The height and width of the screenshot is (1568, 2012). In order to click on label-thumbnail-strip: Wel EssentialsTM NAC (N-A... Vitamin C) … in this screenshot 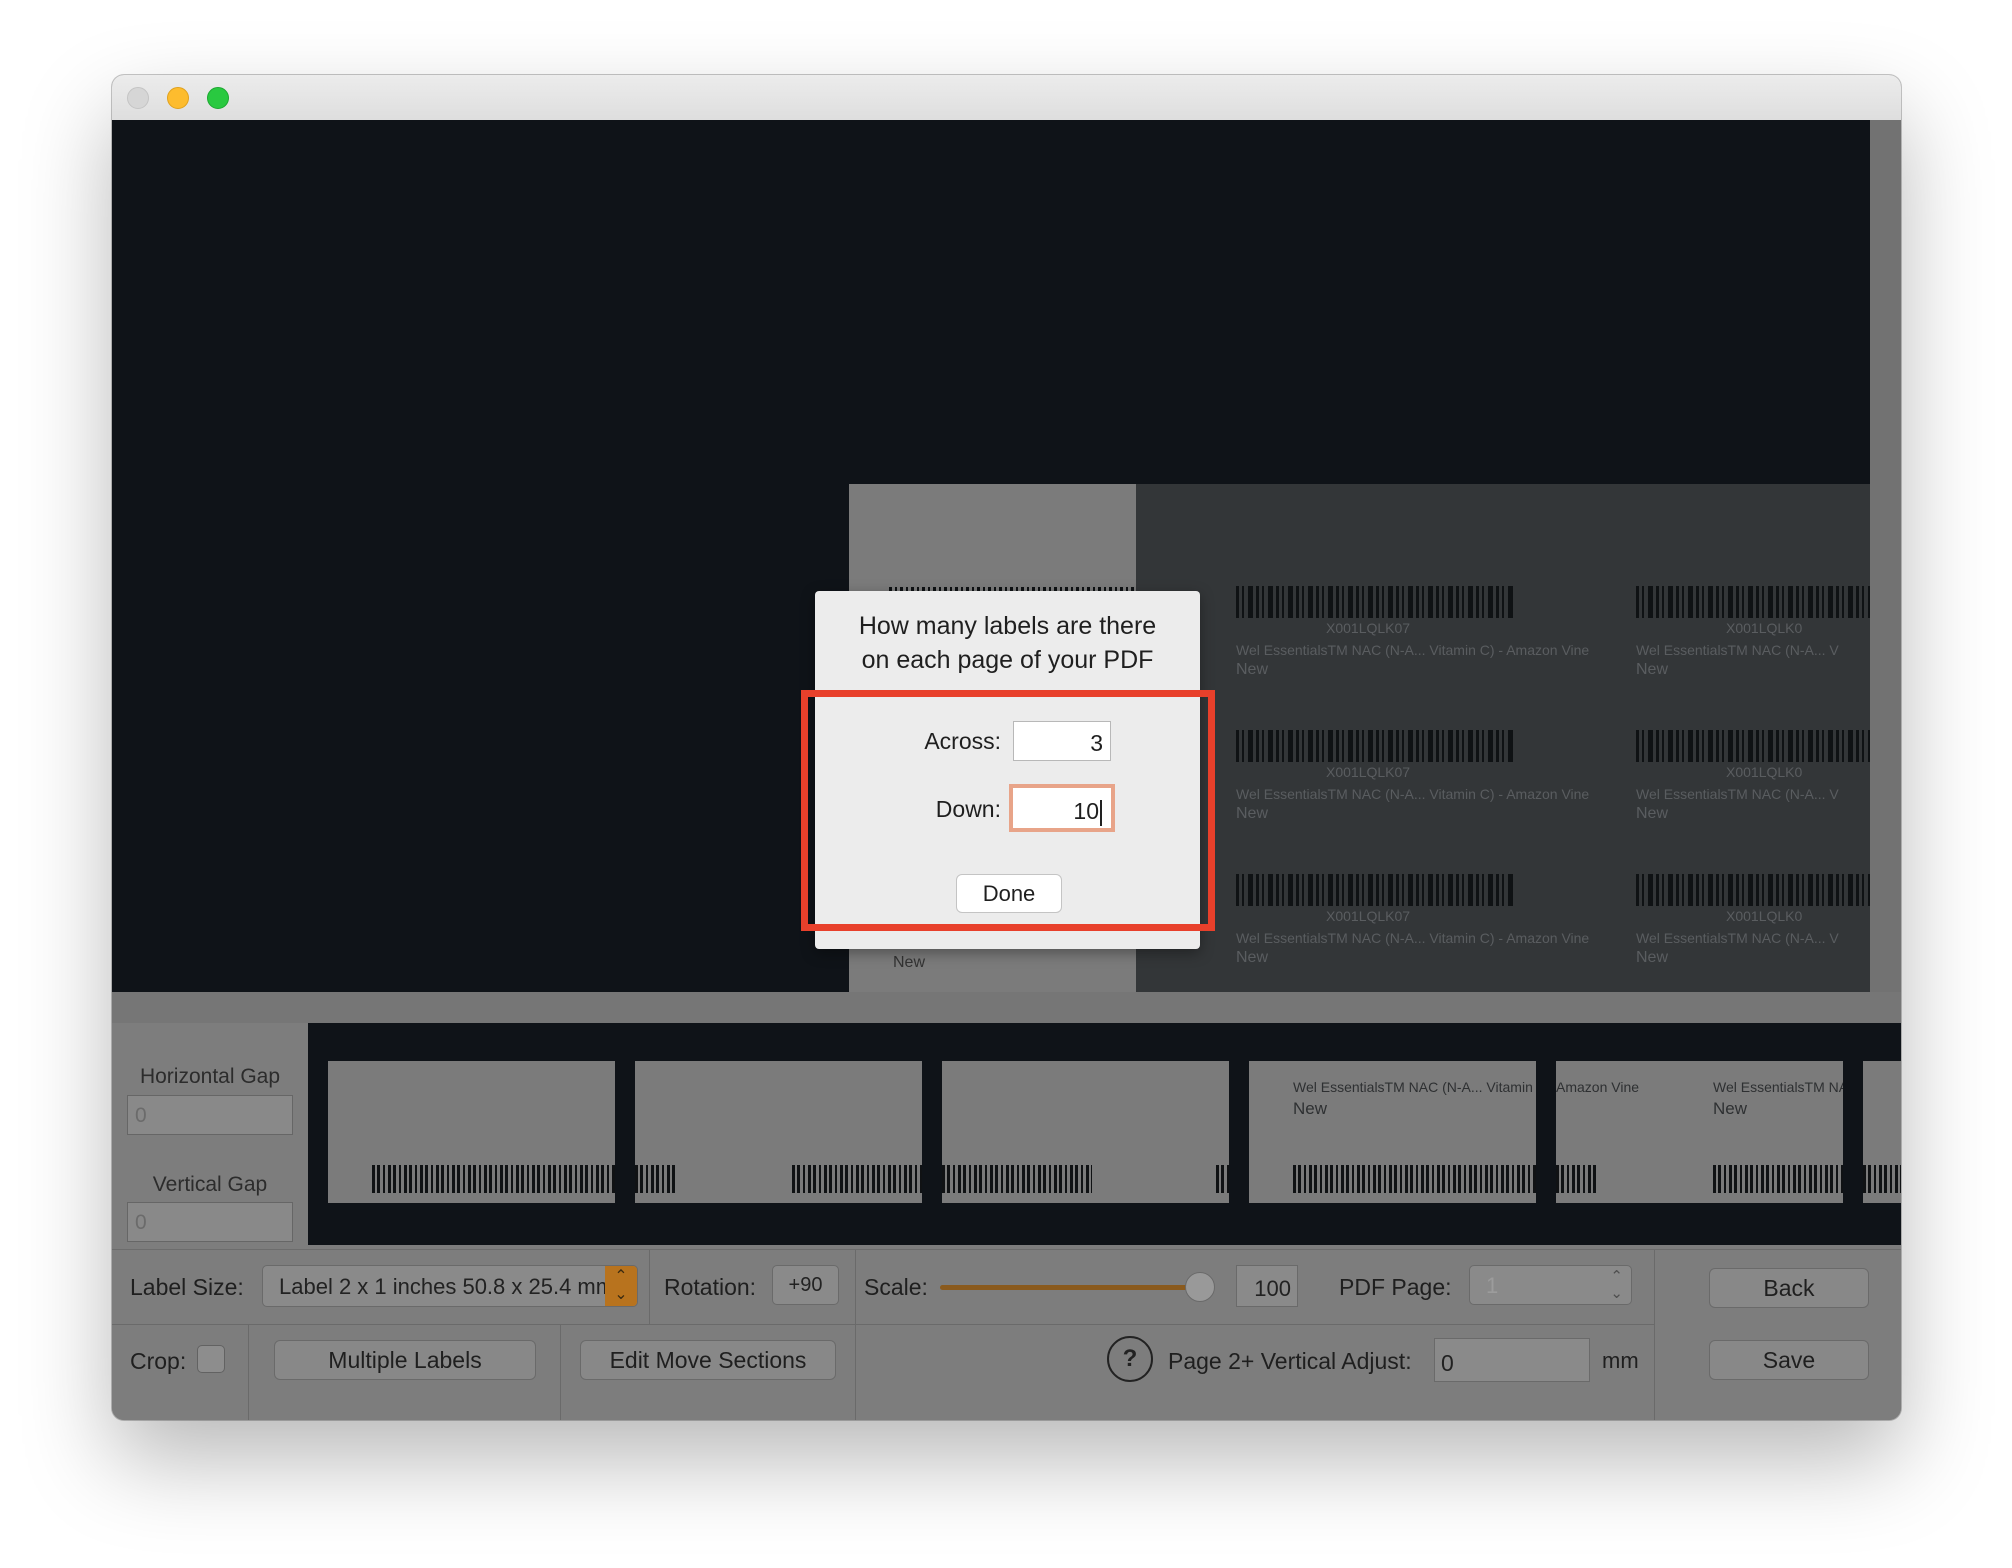, I will do `click(1104, 1134)`.